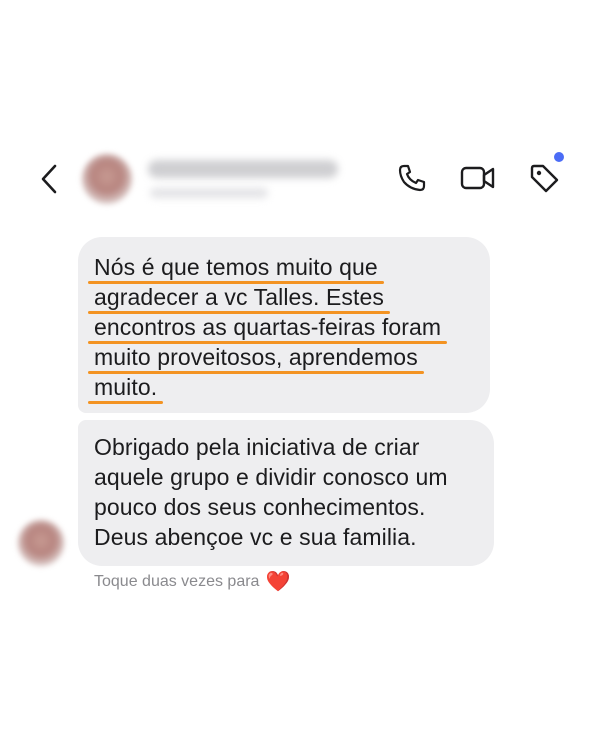 This screenshot has width=590, height=750. What do you see at coordinates (267, 329) in the screenshot?
I see `highlighted-text: encontros as quartas-feiras foram` at bounding box center [267, 329].